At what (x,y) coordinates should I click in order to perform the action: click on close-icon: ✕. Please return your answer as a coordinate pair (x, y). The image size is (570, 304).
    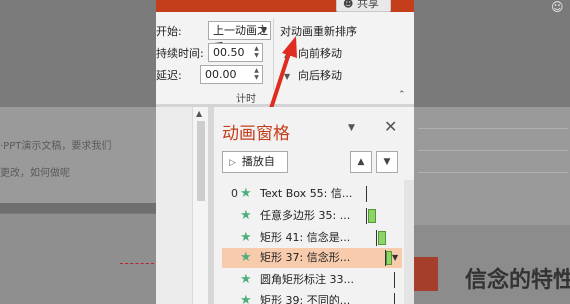
    Looking at the image, I should click on (390, 126).